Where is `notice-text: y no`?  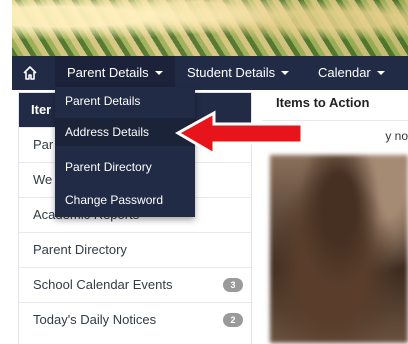 notice-text: y no is located at coordinates (396, 136).